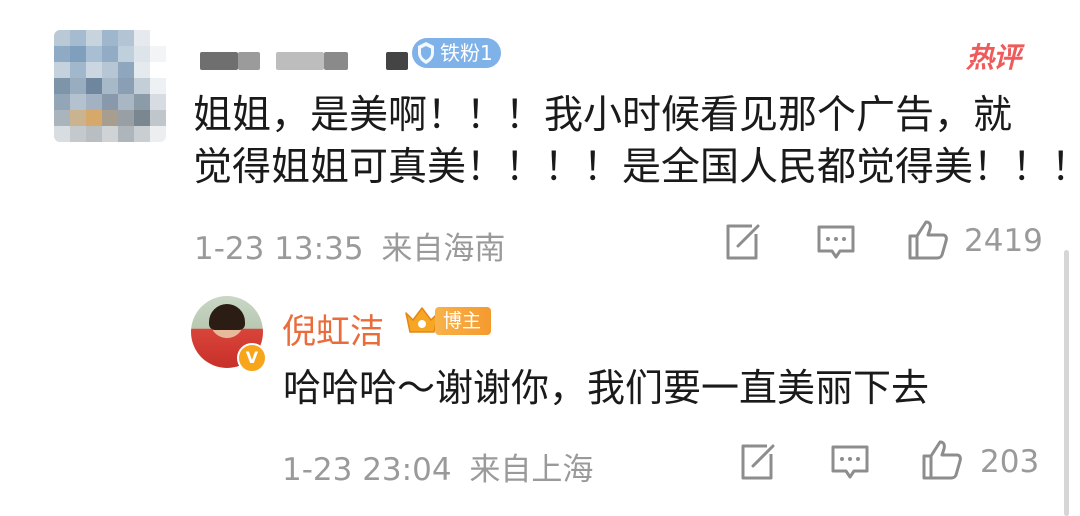 The width and height of the screenshot is (1080, 516). What do you see at coordinates (531, 470) in the screenshot?
I see `reply-location: 来自上海` at bounding box center [531, 470].